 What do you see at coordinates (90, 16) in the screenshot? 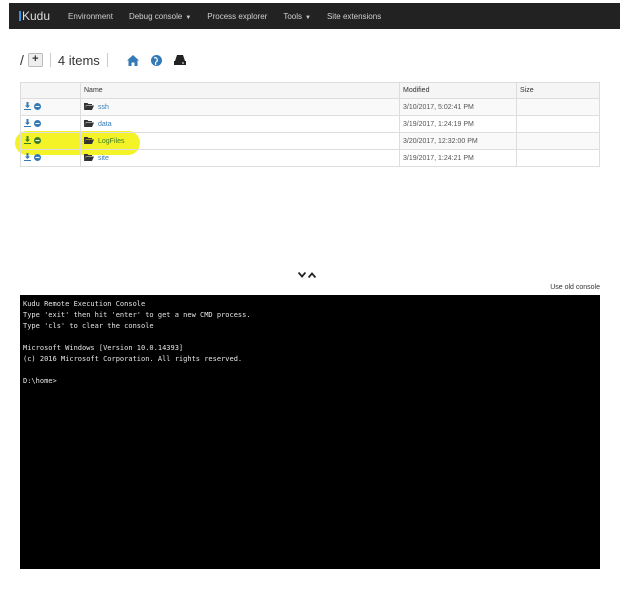
I see `nav-environment: Environment` at bounding box center [90, 16].